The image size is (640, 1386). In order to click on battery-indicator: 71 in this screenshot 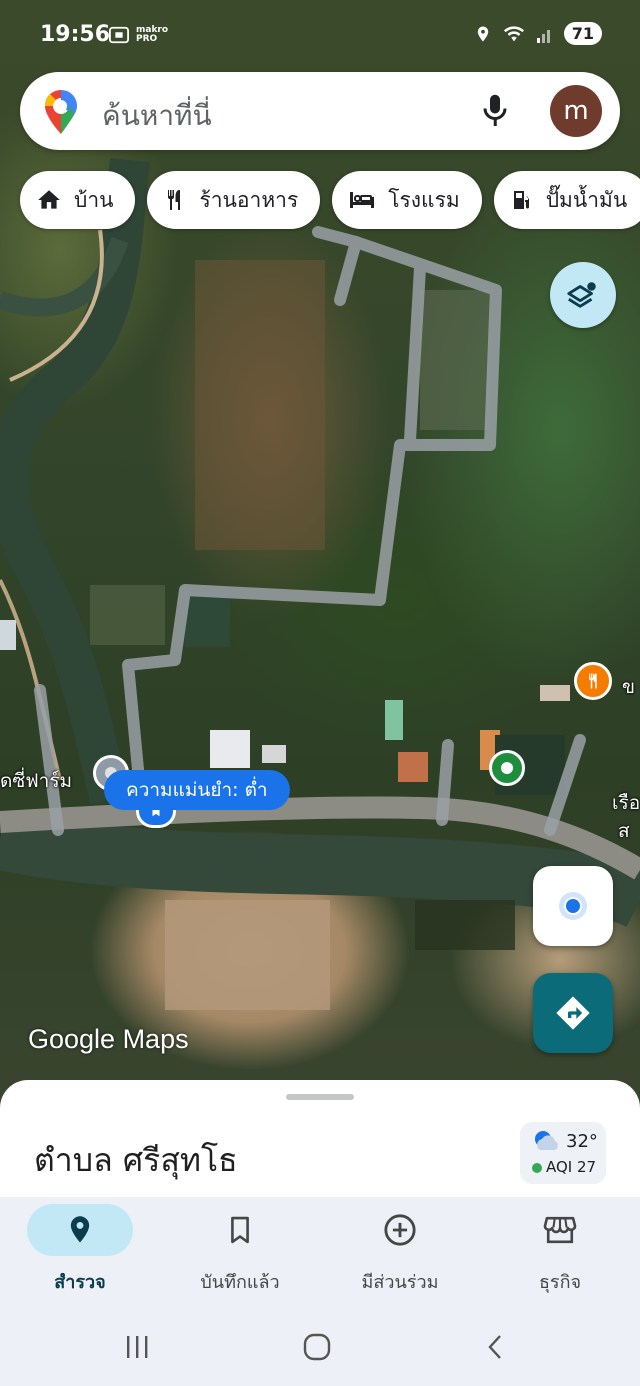, I will do `click(582, 33)`.